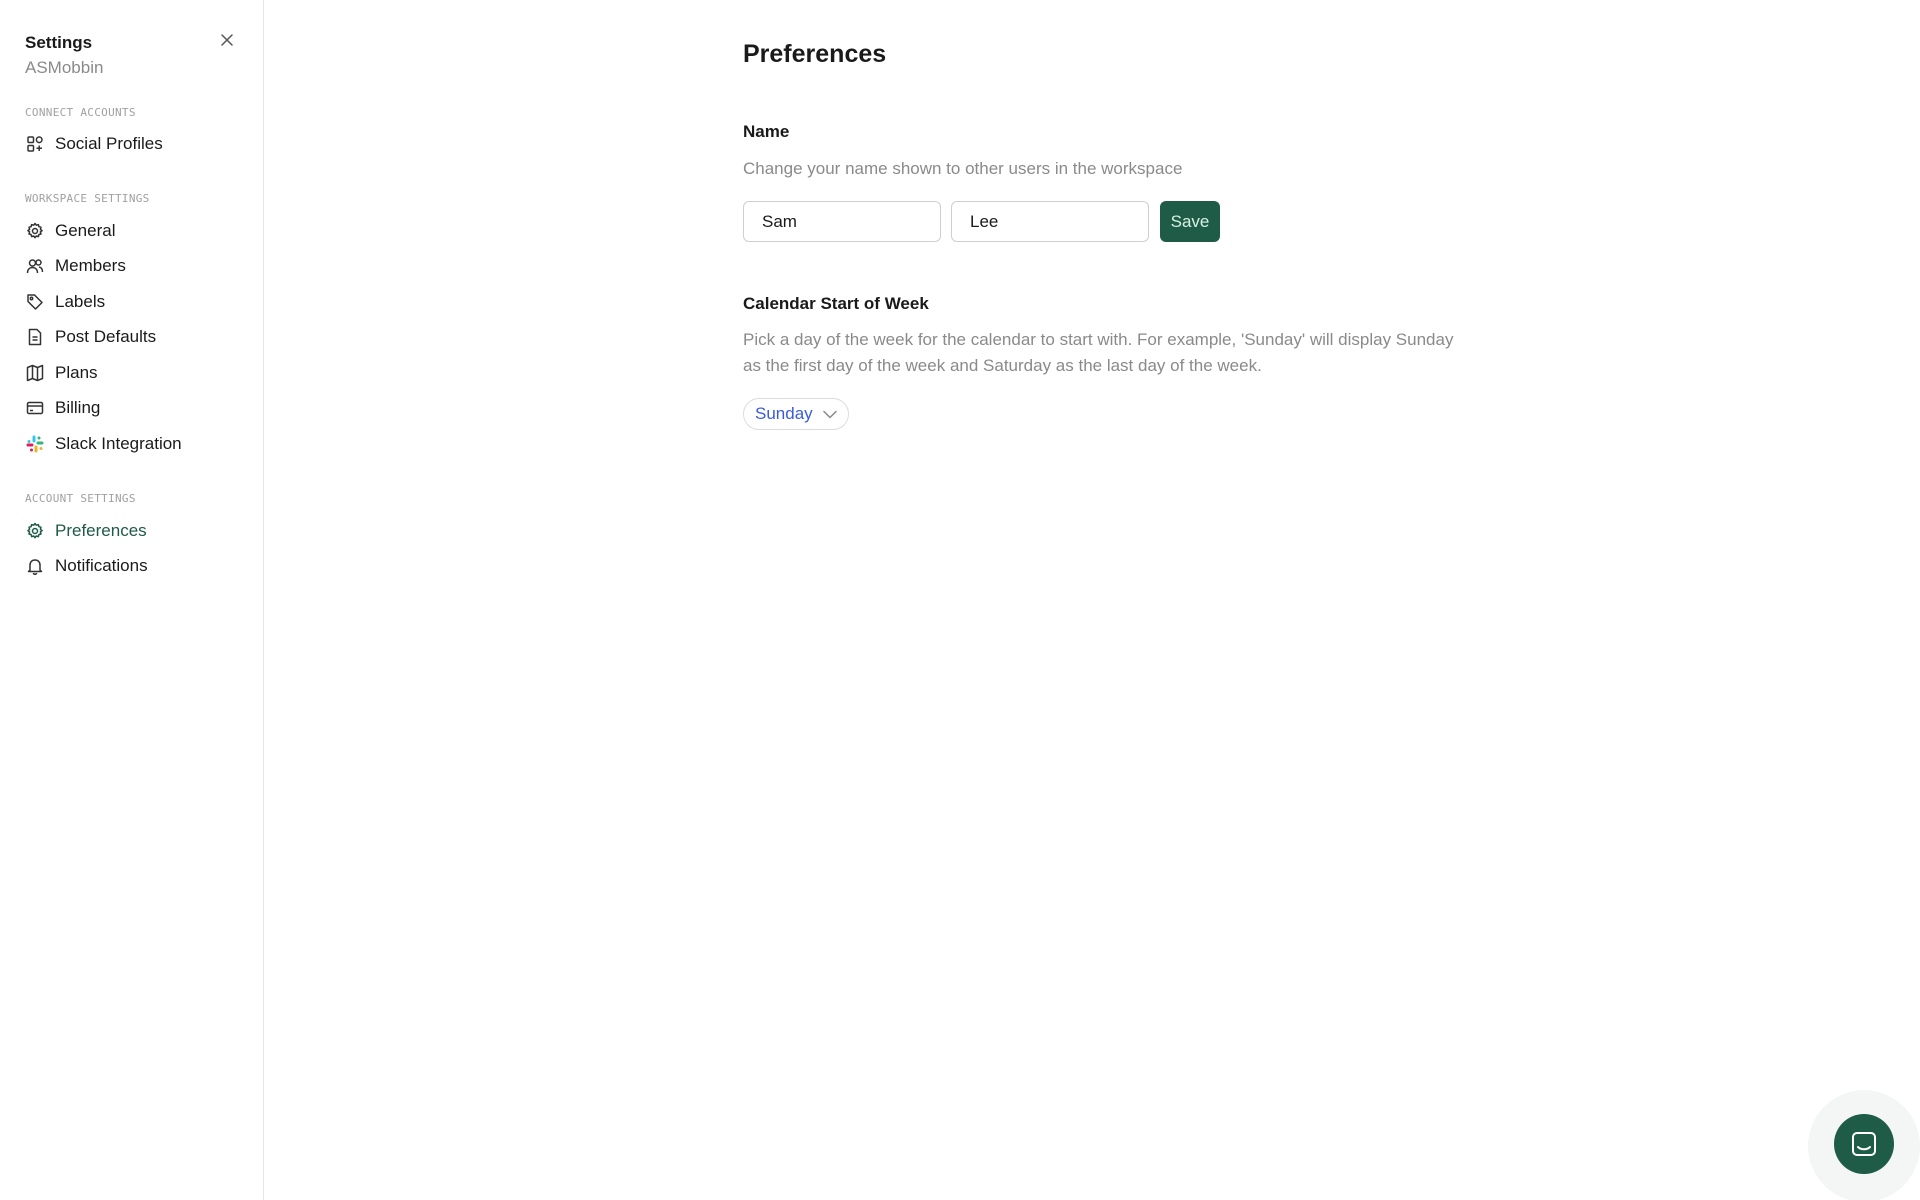 The width and height of the screenshot is (1920, 1200). I want to click on sidebar-item-label: Post Defaults, so click(106, 336).